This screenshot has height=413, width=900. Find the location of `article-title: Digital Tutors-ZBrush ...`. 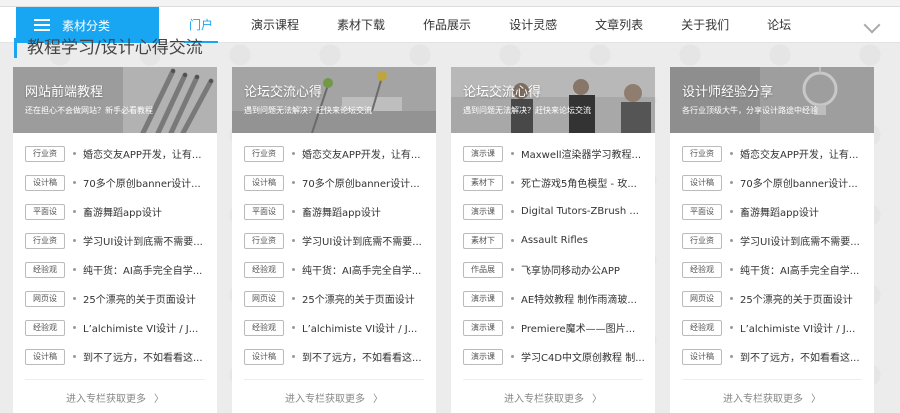

article-title: Digital Tutors-ZBrush ... is located at coordinates (585, 211).